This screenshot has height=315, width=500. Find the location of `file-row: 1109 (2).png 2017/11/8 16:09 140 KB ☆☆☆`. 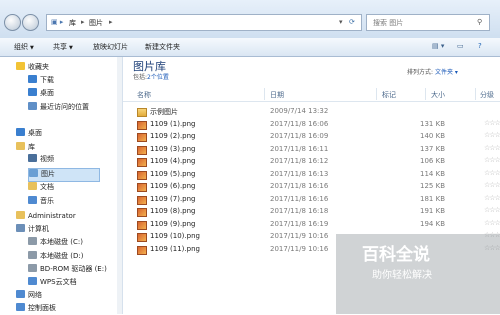

file-row: 1109 (2).png 2017/11/8 16:09 140 KB ☆☆☆ is located at coordinates (311, 137).